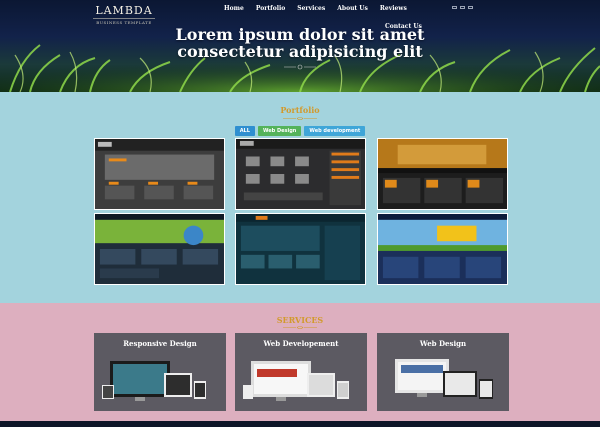  Describe the element at coordinates (335, 131) in the screenshot. I see `filter-web-development-button: Web development` at that location.